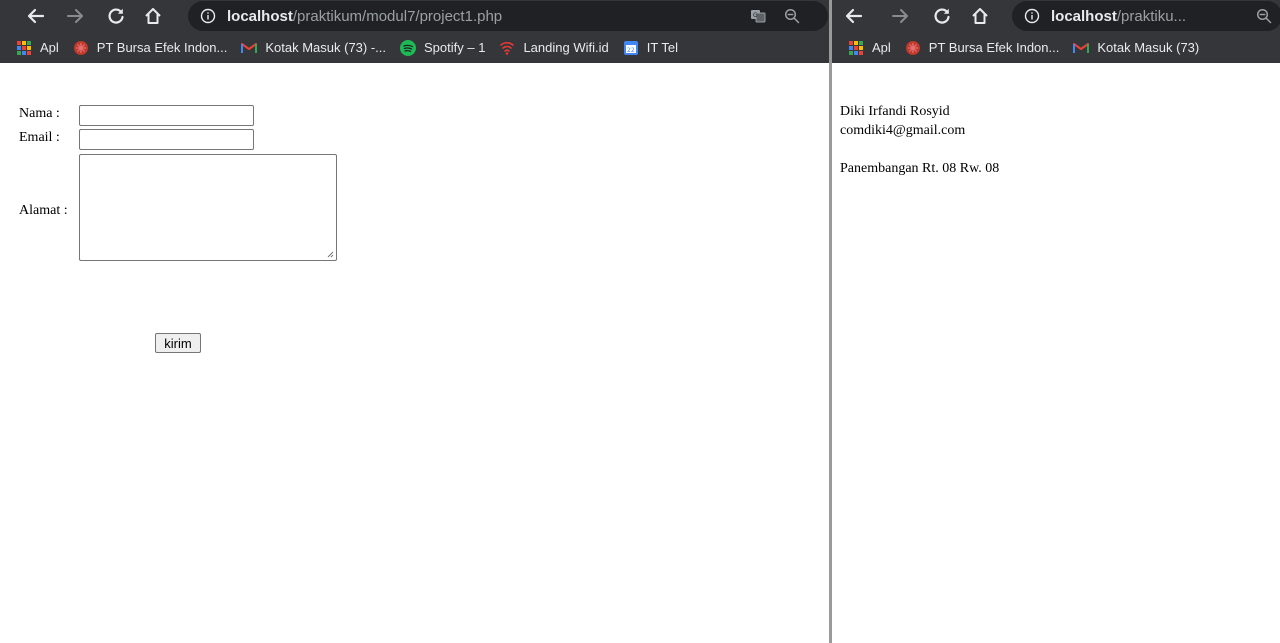  What do you see at coordinates (662, 47) in the screenshot?
I see `bookmark-label: IT Tel` at bounding box center [662, 47].